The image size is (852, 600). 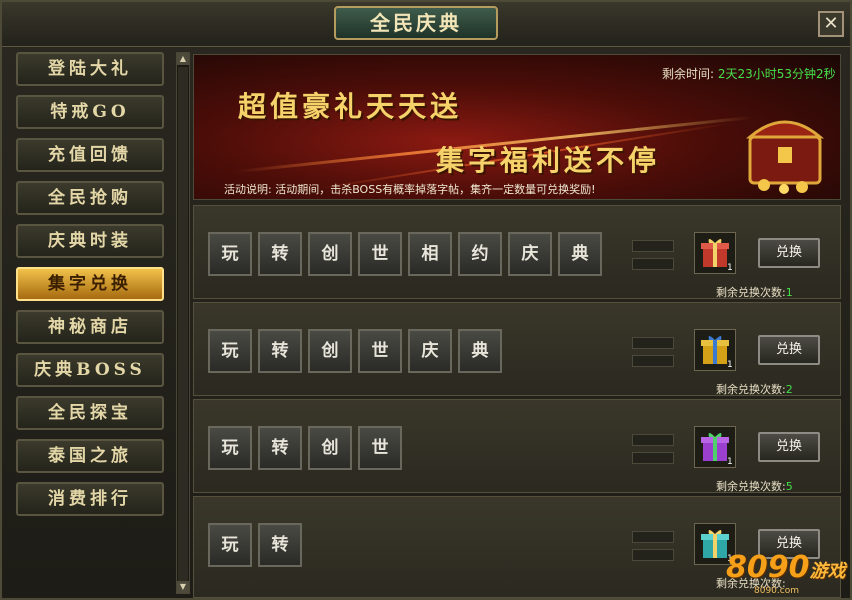 What do you see at coordinates (90, 499) in the screenshot?
I see `nav-item-spend-ranking: 消费排行` at bounding box center [90, 499].